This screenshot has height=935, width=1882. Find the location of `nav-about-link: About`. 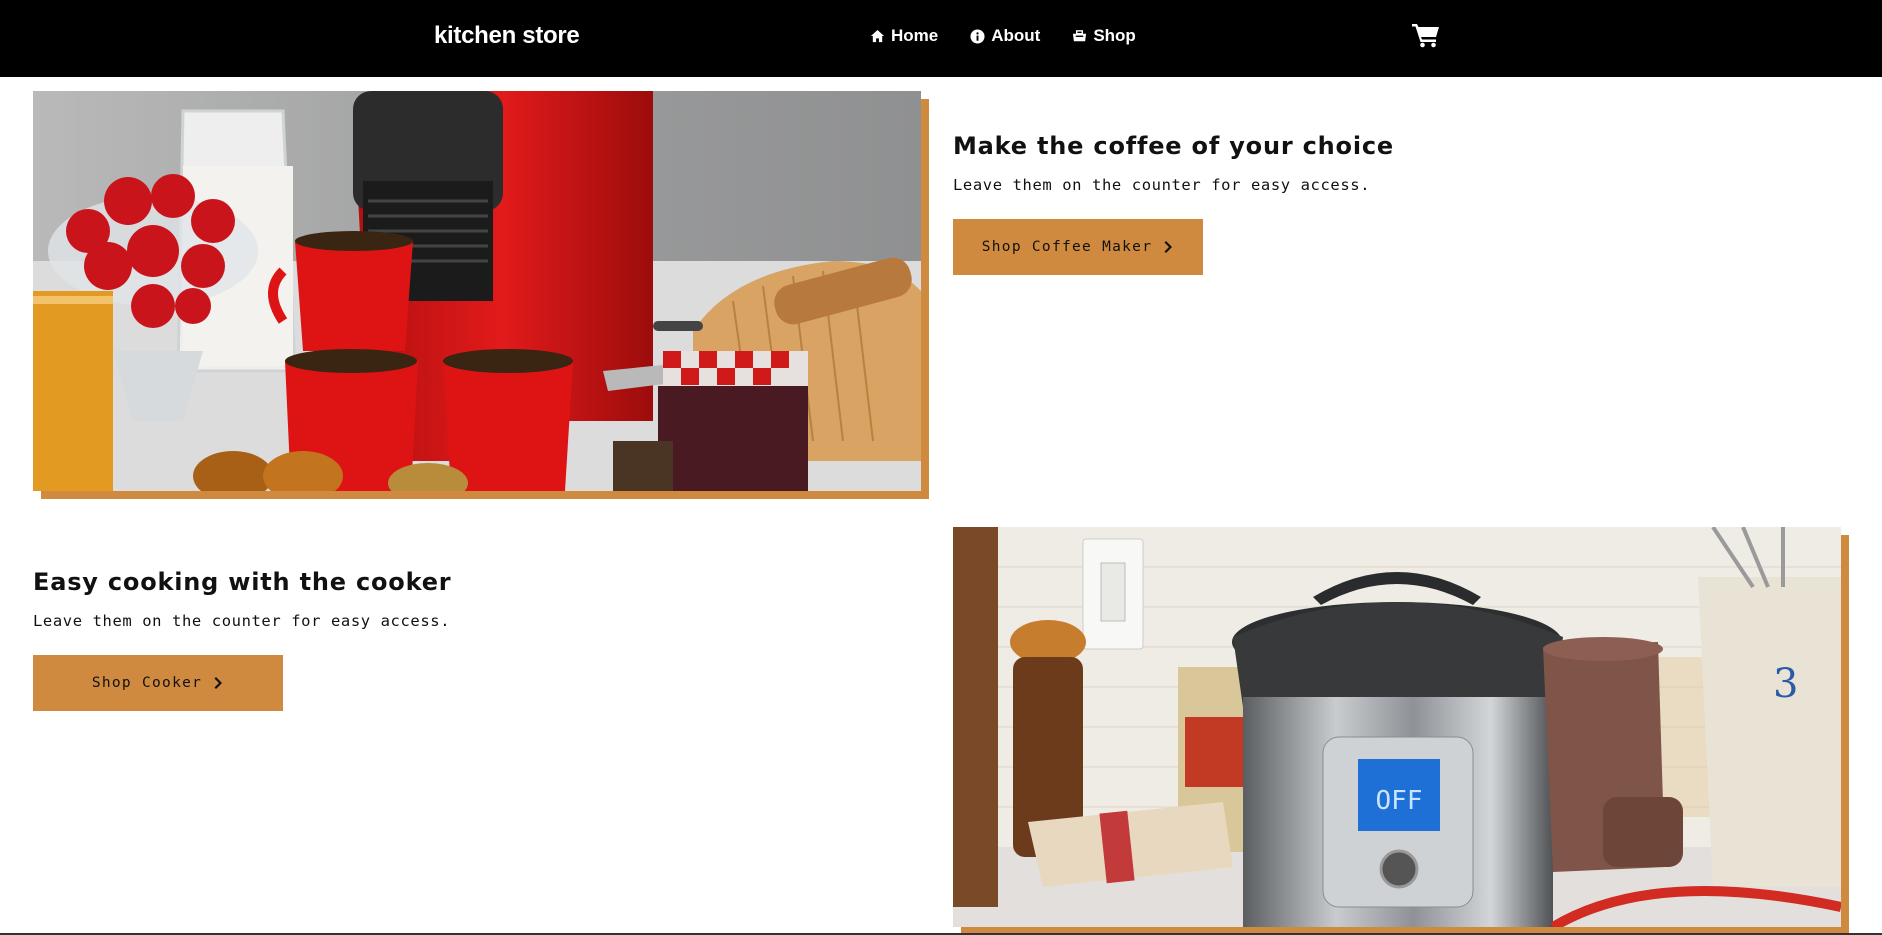

nav-about-link: About is located at coordinates (1005, 36).